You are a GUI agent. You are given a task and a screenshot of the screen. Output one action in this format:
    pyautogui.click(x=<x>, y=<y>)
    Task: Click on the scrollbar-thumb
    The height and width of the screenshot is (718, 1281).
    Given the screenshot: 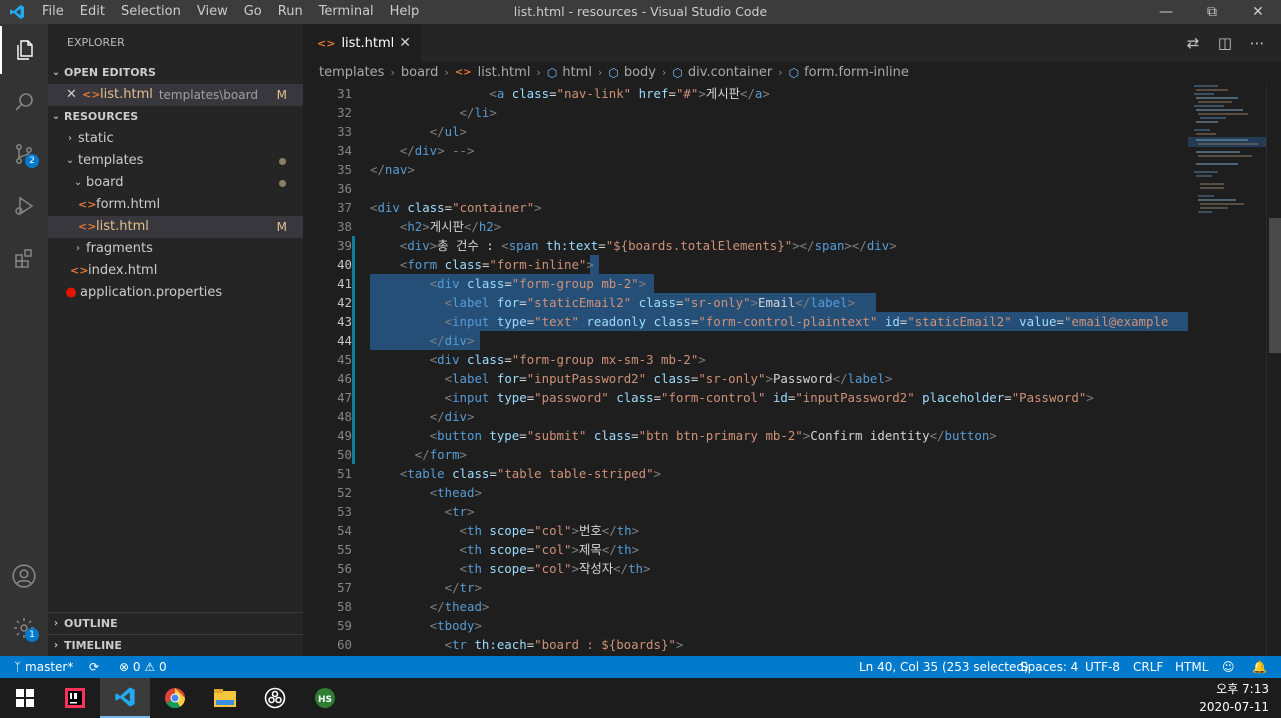 What is the action you would take?
    pyautogui.click(x=1275, y=285)
    